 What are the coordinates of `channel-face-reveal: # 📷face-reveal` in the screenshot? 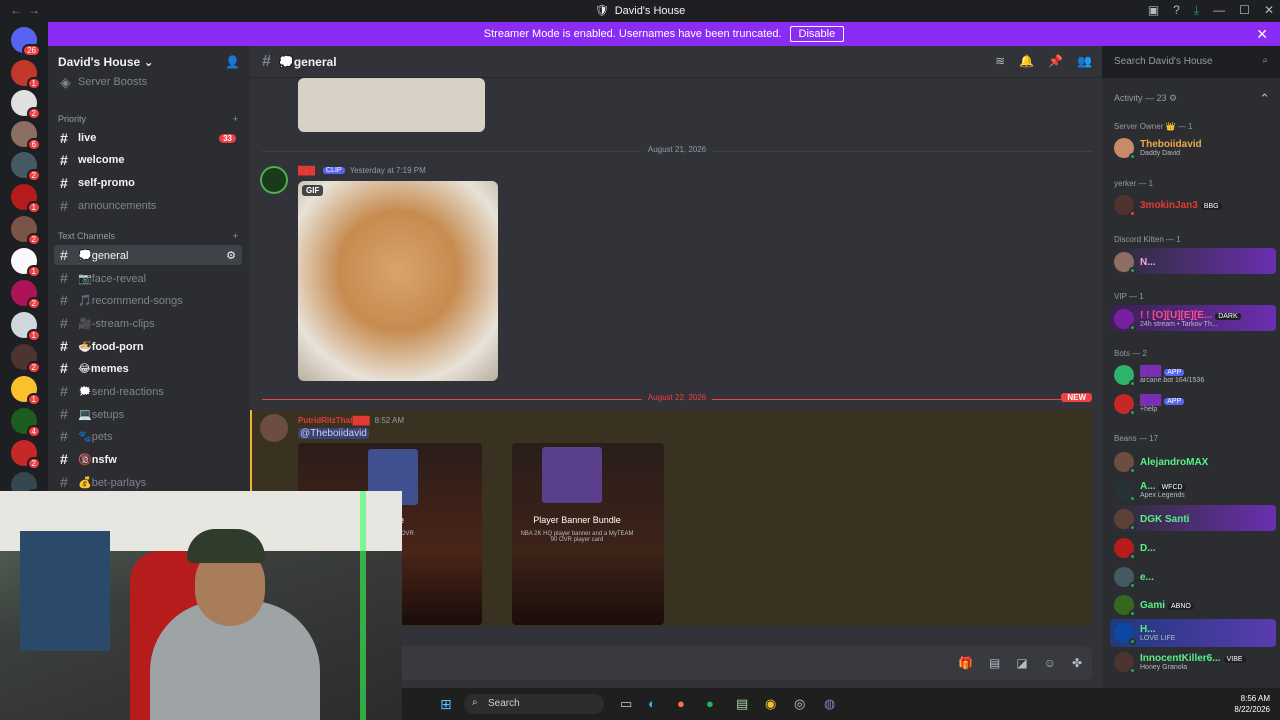 It's located at (148, 278).